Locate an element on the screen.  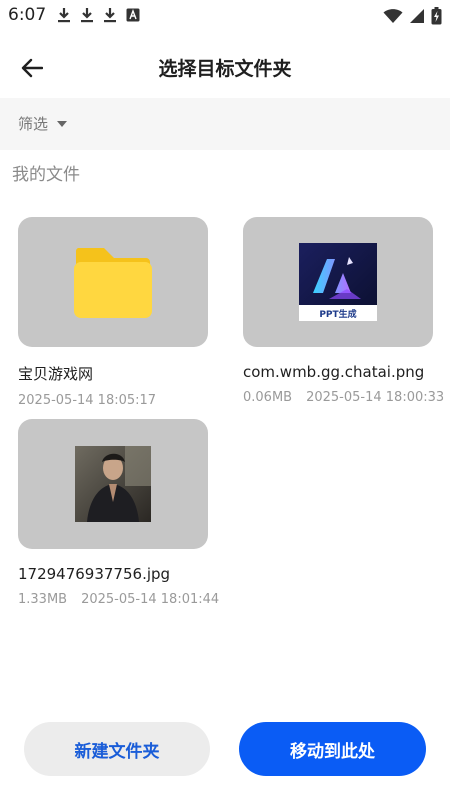
title-bar: 选择目标文件夹 is located at coordinates (225, 68).